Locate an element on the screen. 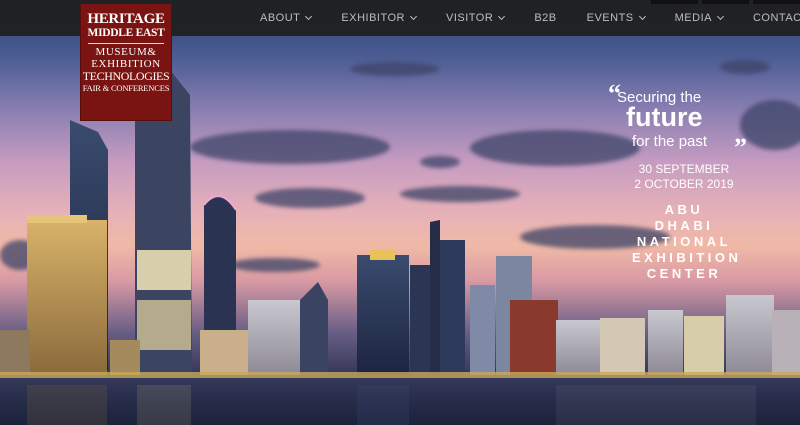 The image size is (800, 425). logo-line-technologies: TECHNOLOGIES is located at coordinates (126, 76).